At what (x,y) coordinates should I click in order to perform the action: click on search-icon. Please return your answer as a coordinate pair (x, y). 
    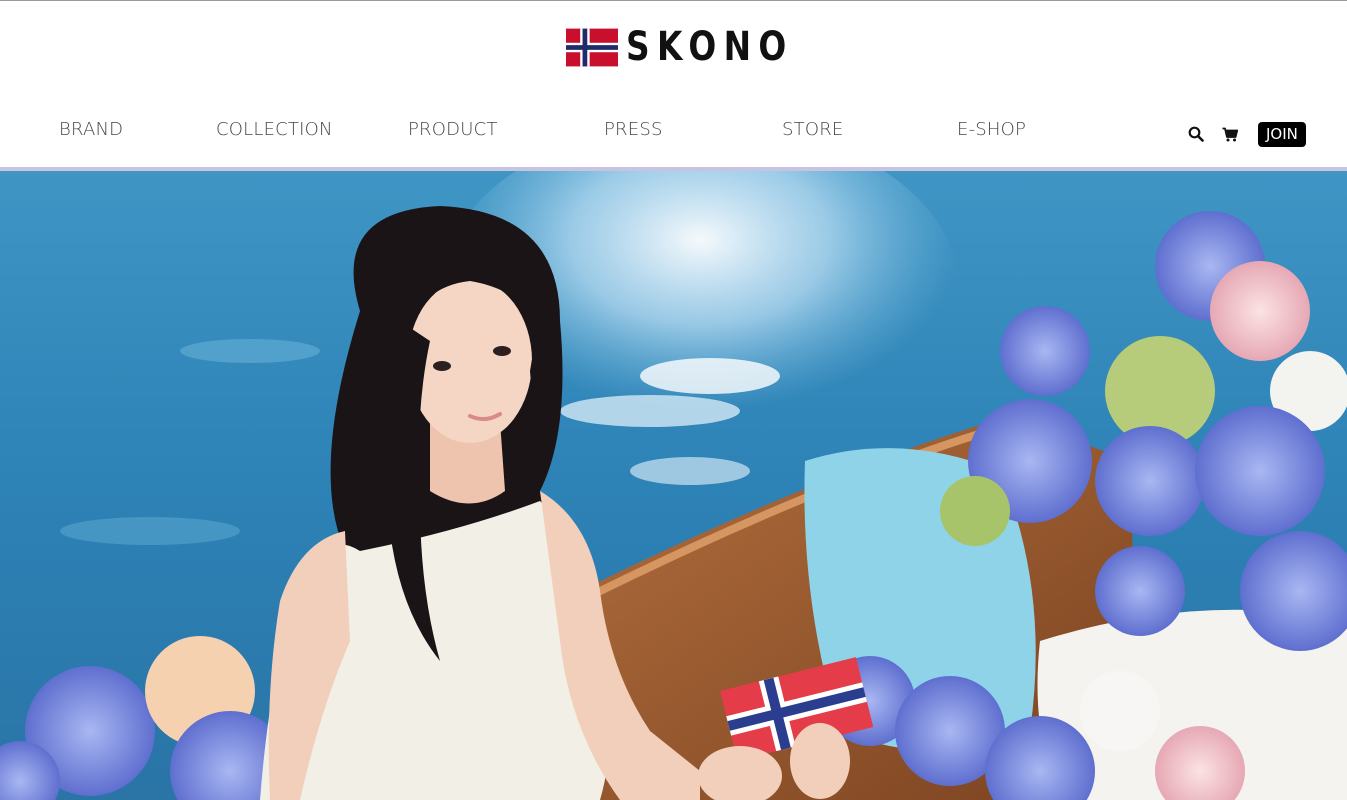
    Looking at the image, I should click on (1196, 134).